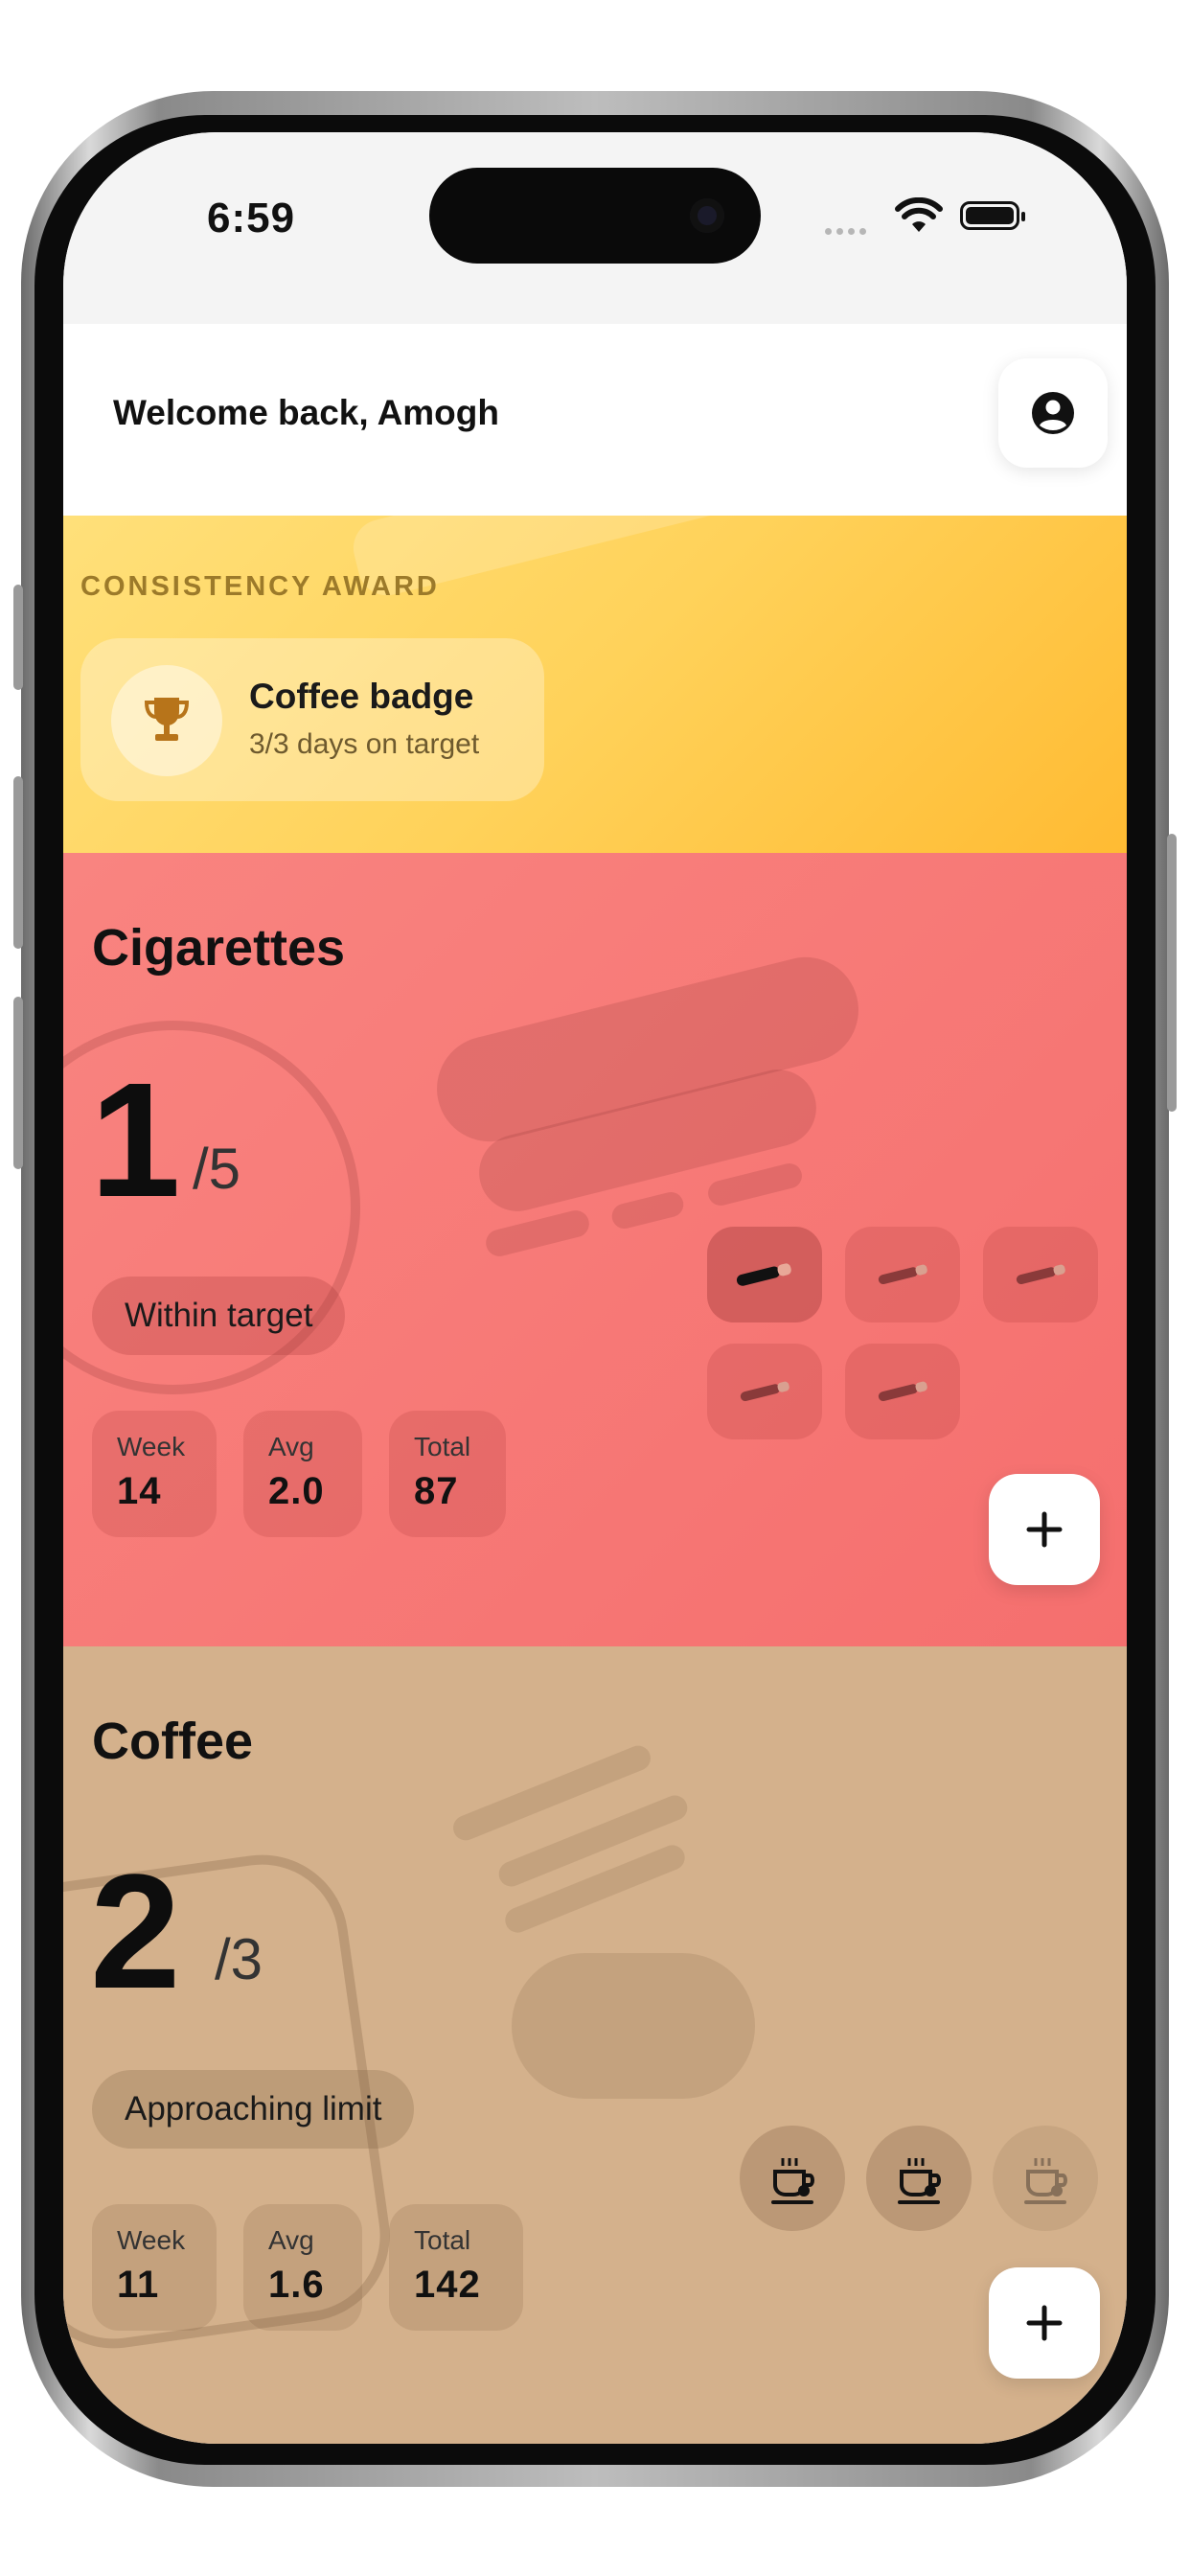 Image resolution: width=1190 pixels, height=2576 pixels. I want to click on coffee-limit: /3, so click(239, 1959).